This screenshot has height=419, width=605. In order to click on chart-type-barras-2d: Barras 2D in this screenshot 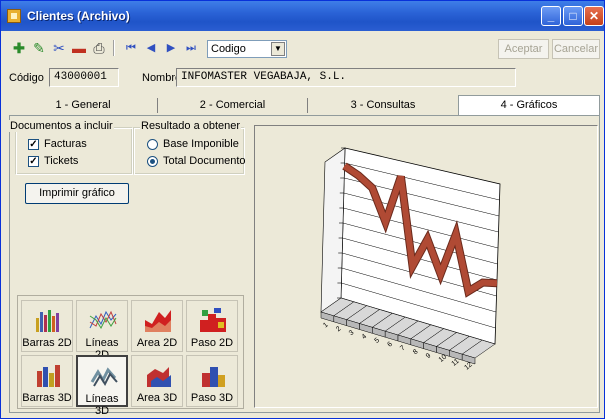, I will do `click(47, 326)`.